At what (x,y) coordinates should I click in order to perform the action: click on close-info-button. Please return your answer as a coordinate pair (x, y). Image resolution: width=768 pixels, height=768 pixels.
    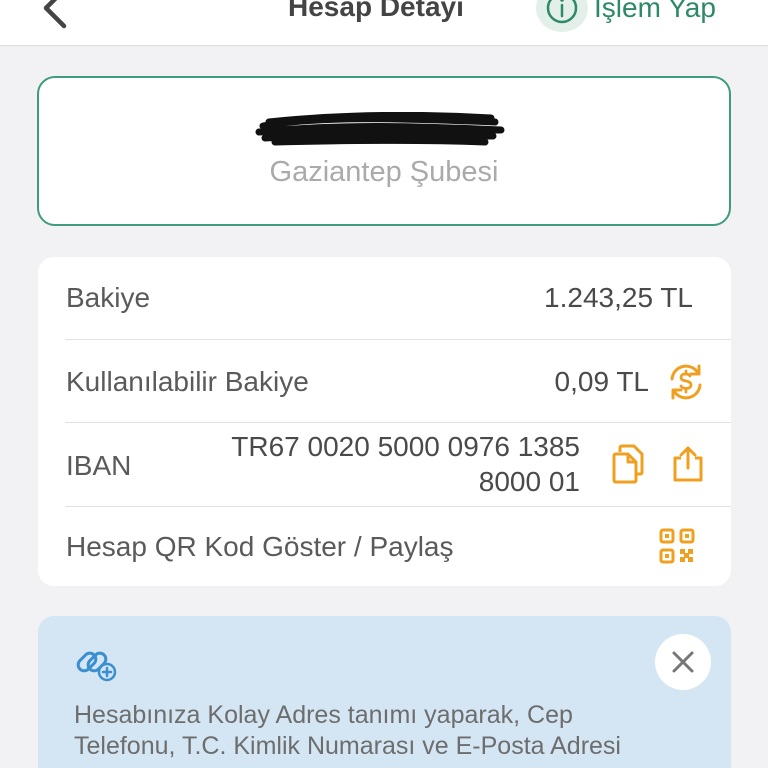
    Looking at the image, I should click on (683, 662).